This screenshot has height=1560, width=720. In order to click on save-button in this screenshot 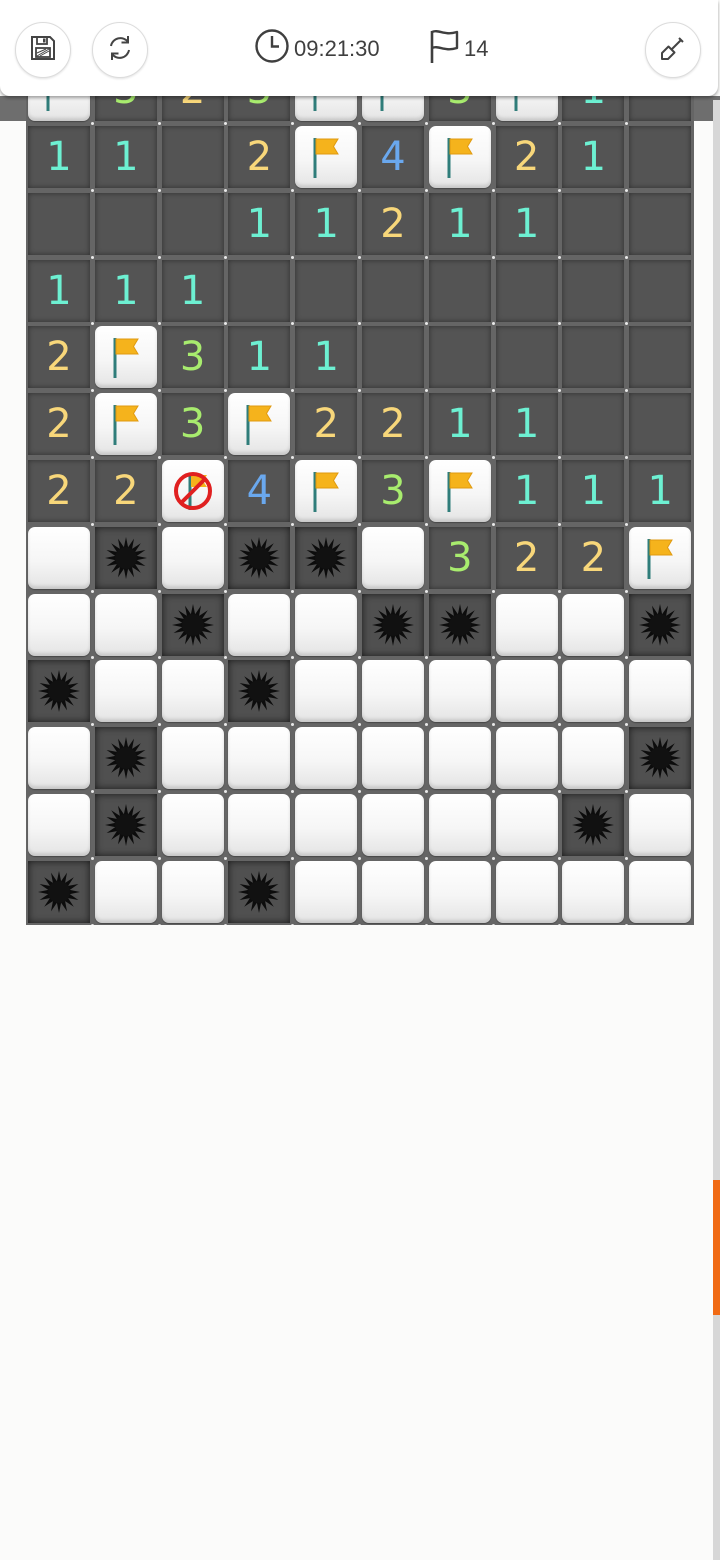, I will do `click(43, 50)`.